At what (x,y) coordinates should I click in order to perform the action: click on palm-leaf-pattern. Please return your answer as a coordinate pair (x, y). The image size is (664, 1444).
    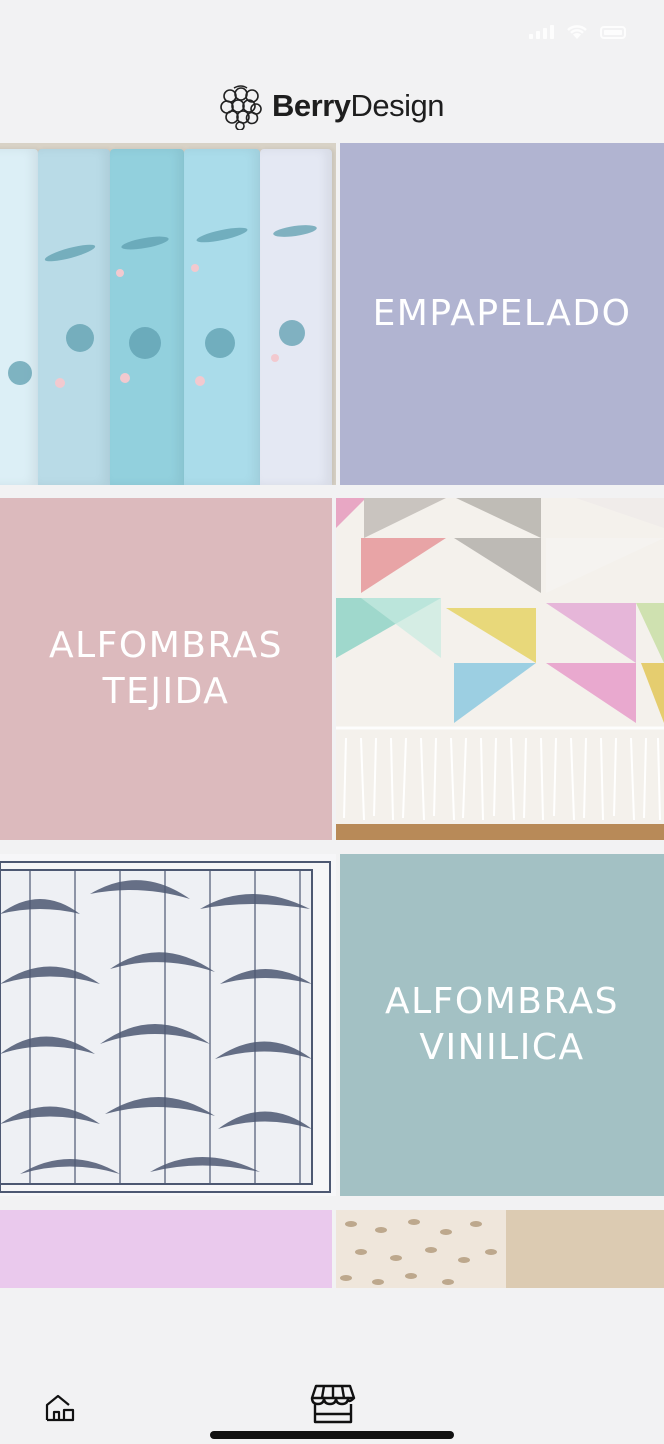
    Looking at the image, I should click on (165, 1027).